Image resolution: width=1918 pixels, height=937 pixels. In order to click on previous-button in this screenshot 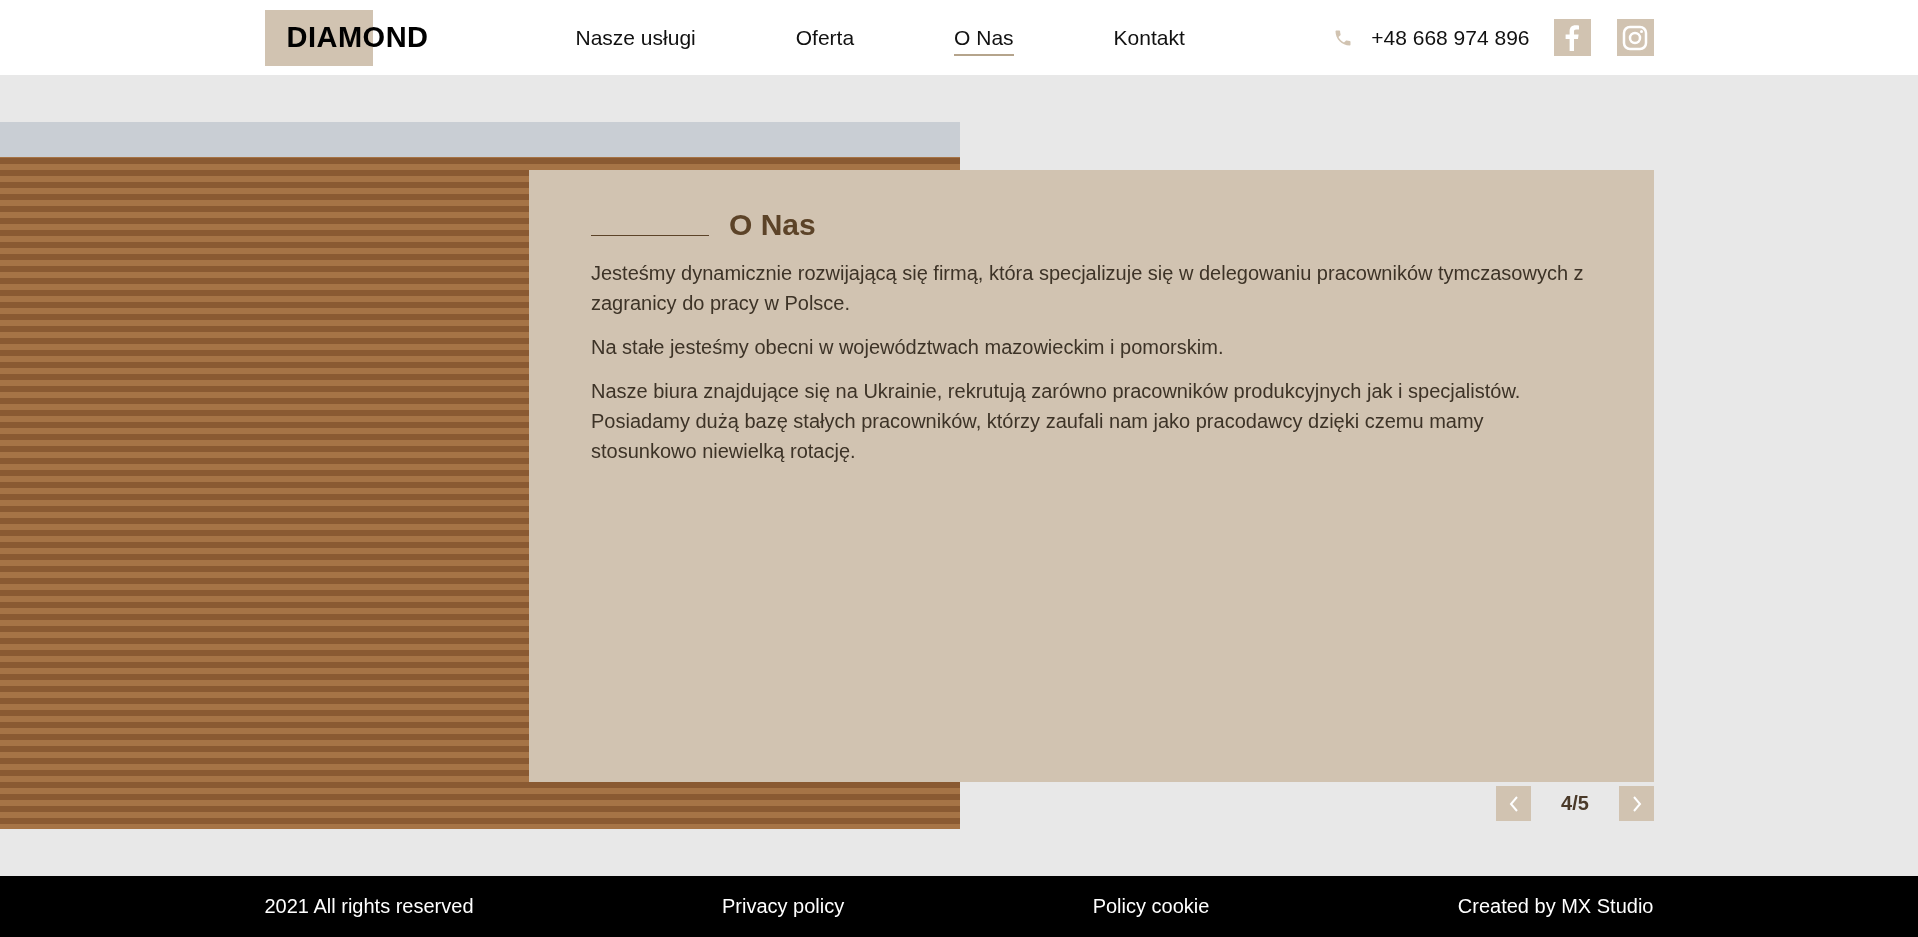, I will do `click(1513, 803)`.